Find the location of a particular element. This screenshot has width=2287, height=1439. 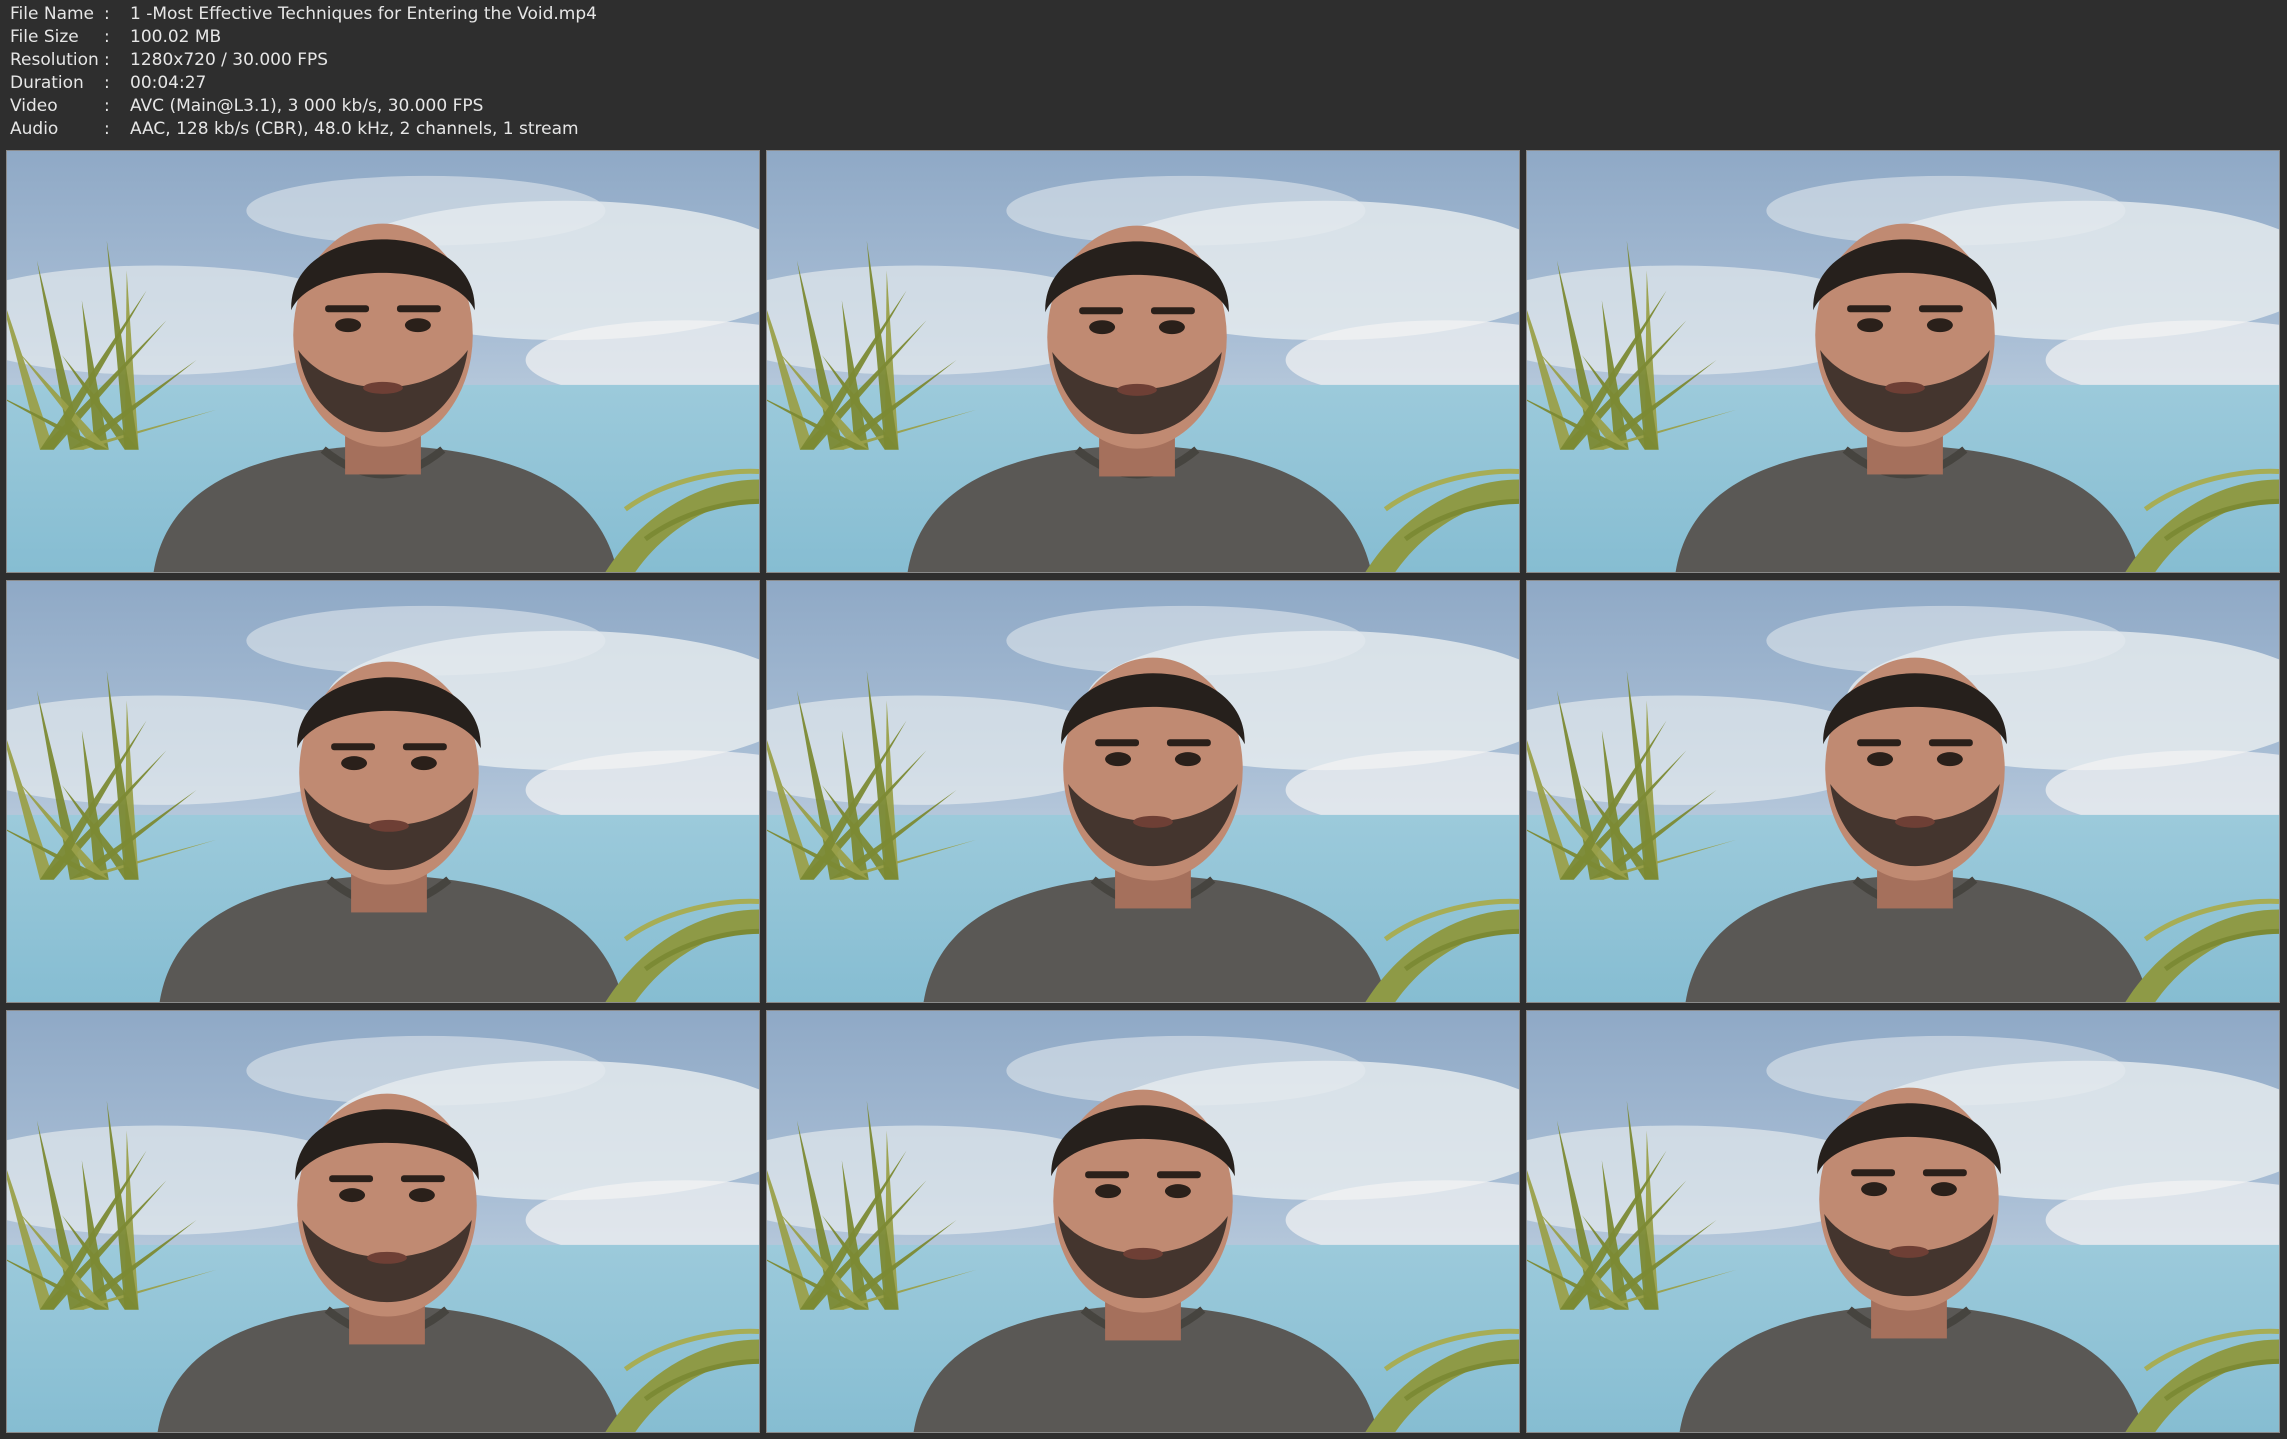

info-value: 100.02 MB is located at coordinates (176, 37).